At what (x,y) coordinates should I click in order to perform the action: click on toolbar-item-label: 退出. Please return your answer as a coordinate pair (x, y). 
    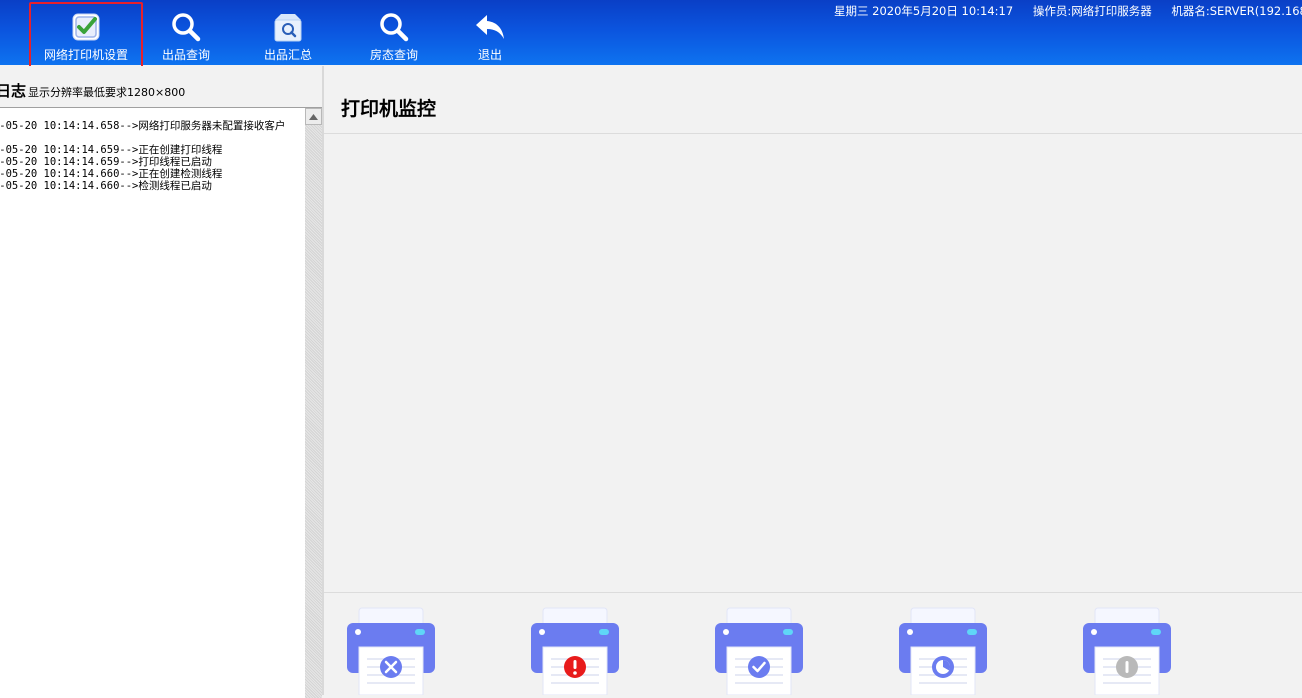
    Looking at the image, I should click on (489, 55).